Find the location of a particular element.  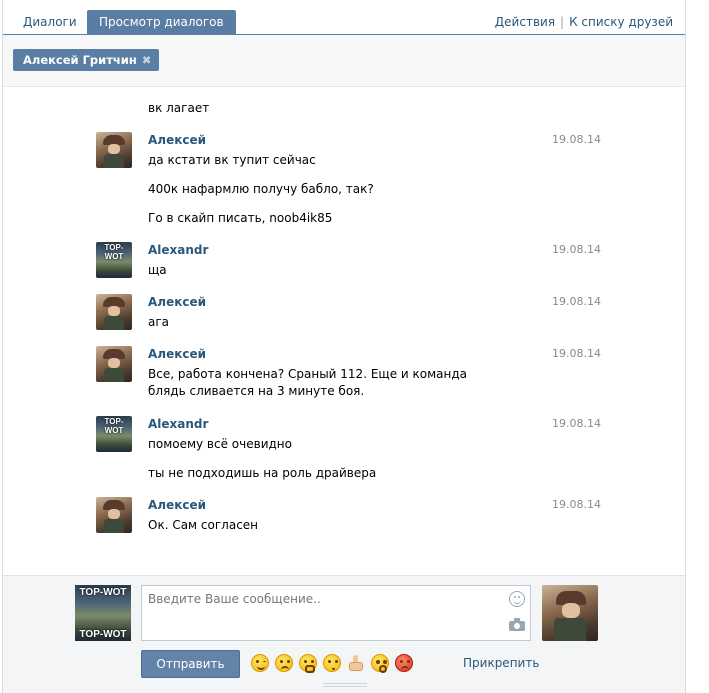

attach-link: Прикрепить is located at coordinates (501, 663).